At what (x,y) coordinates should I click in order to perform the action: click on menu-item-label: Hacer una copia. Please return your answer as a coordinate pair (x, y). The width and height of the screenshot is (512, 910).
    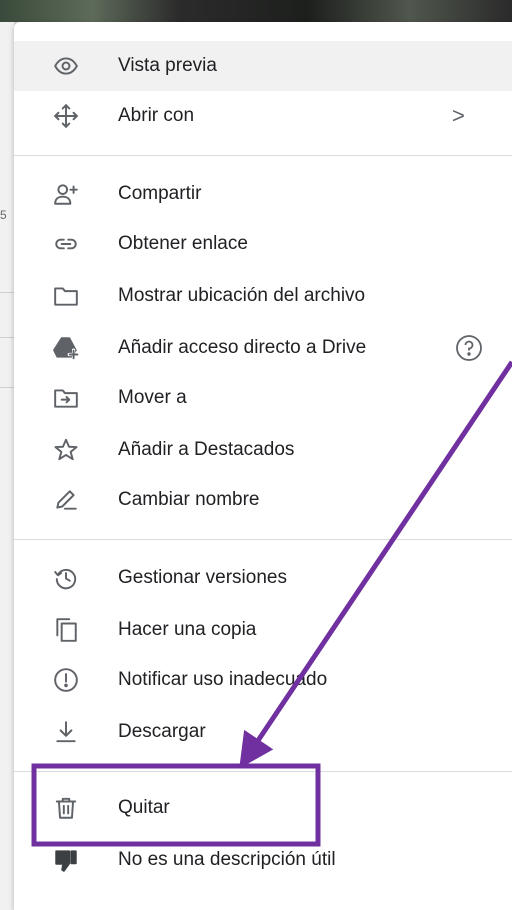
    Looking at the image, I should click on (187, 629).